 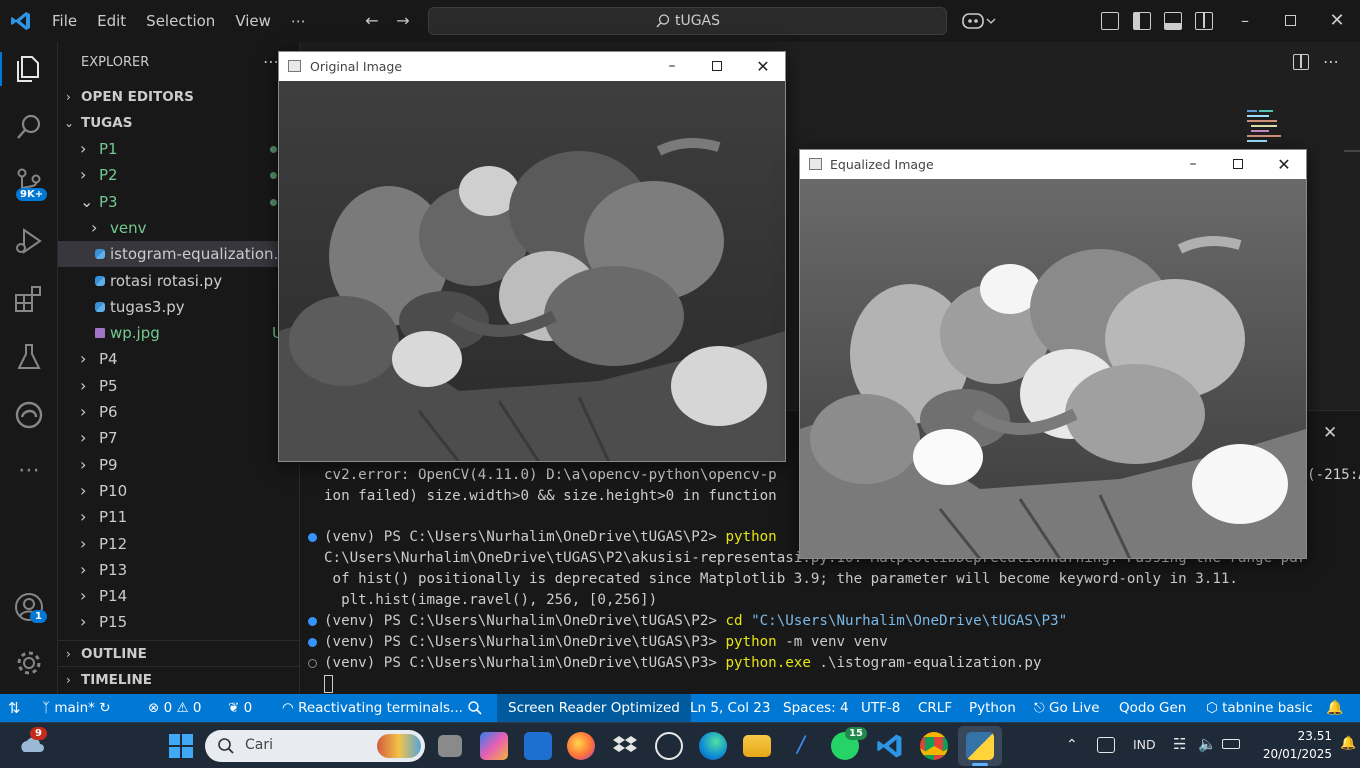 What do you see at coordinates (935, 708) in the screenshot?
I see `end-of-line: CRLF` at bounding box center [935, 708].